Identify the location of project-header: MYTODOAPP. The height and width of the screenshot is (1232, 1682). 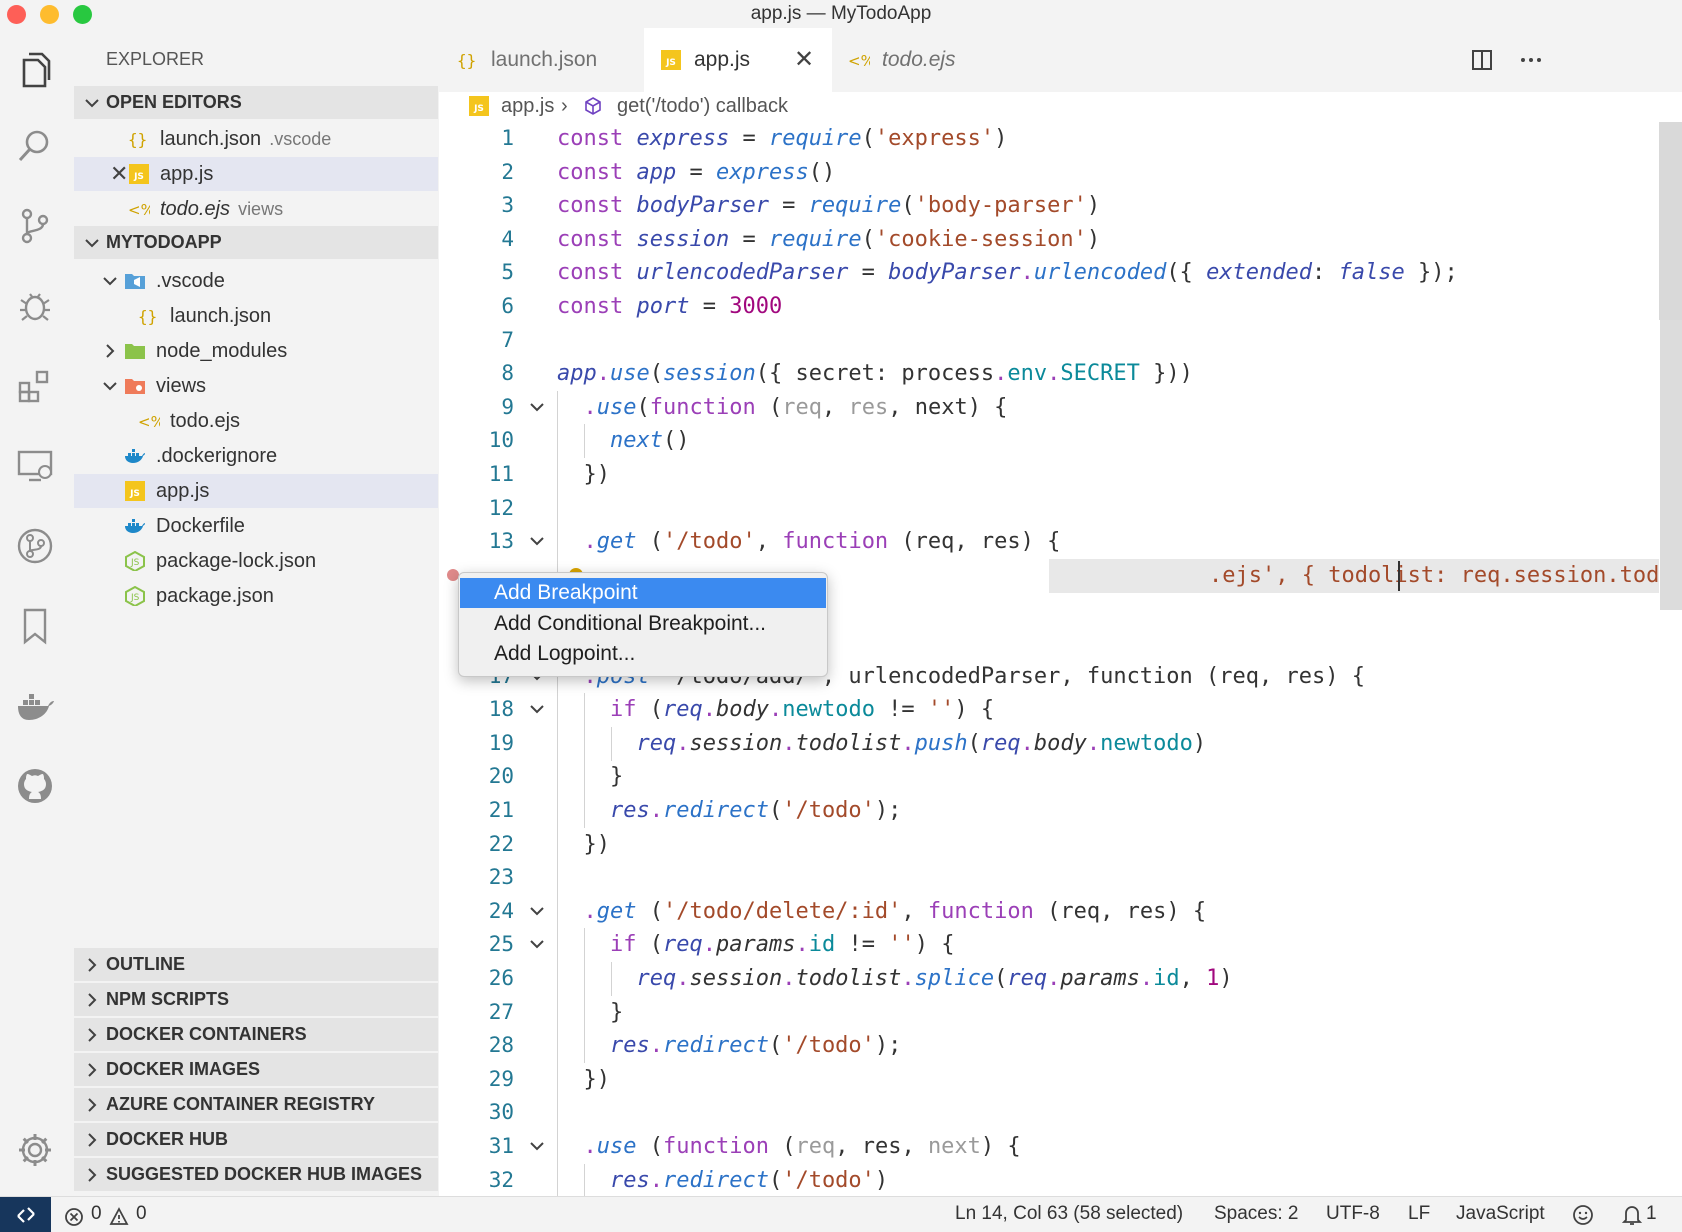
(256, 242).